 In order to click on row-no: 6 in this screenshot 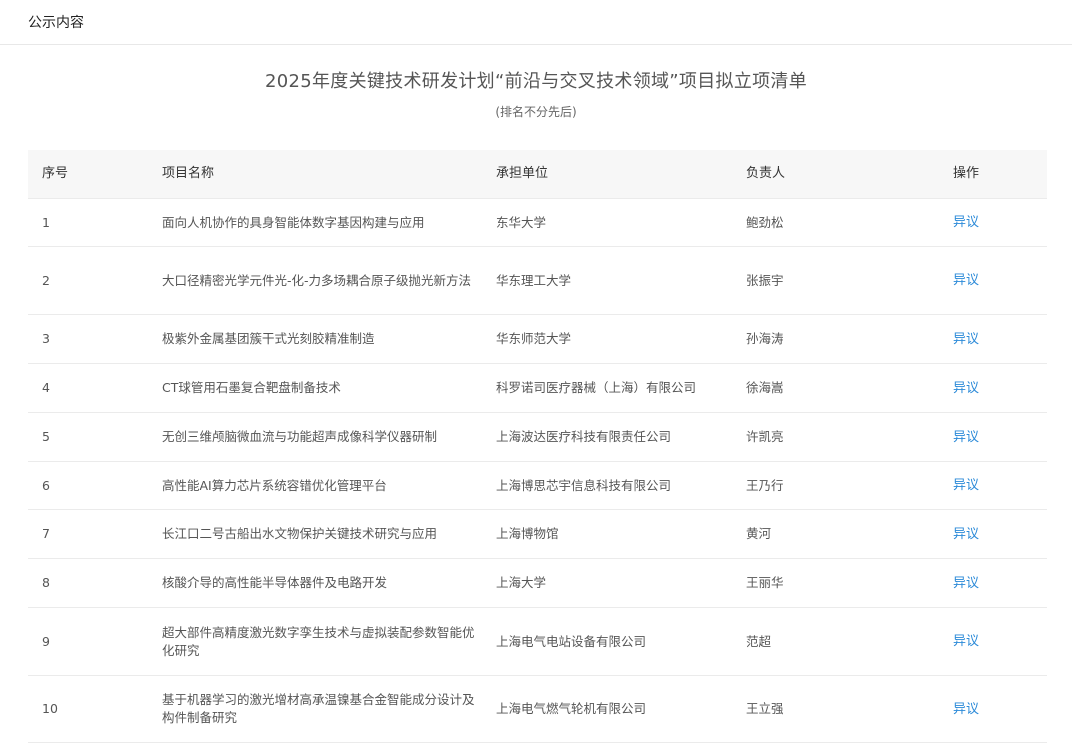, I will do `click(46, 485)`.